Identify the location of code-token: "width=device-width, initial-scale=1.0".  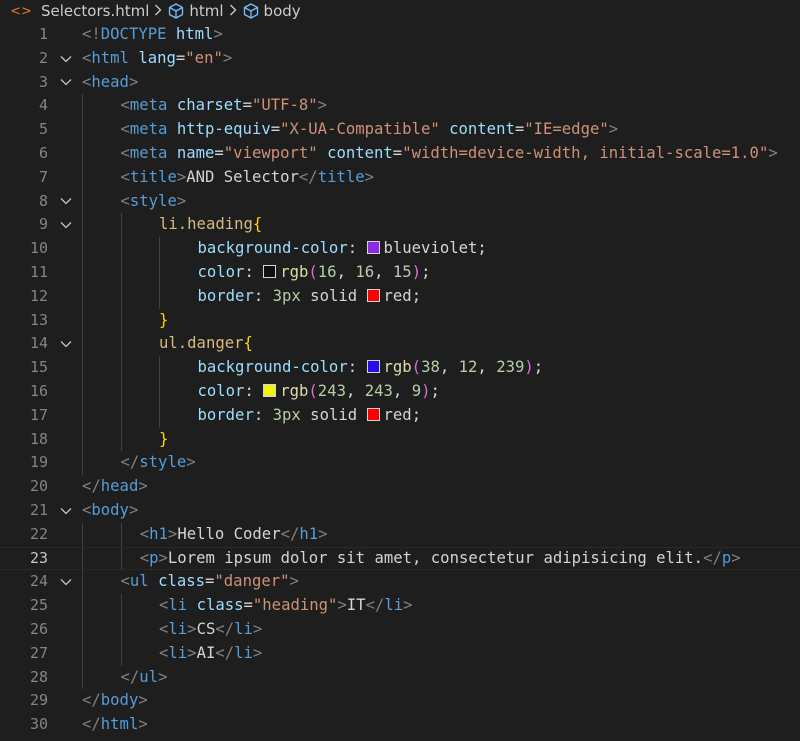
(585, 153).